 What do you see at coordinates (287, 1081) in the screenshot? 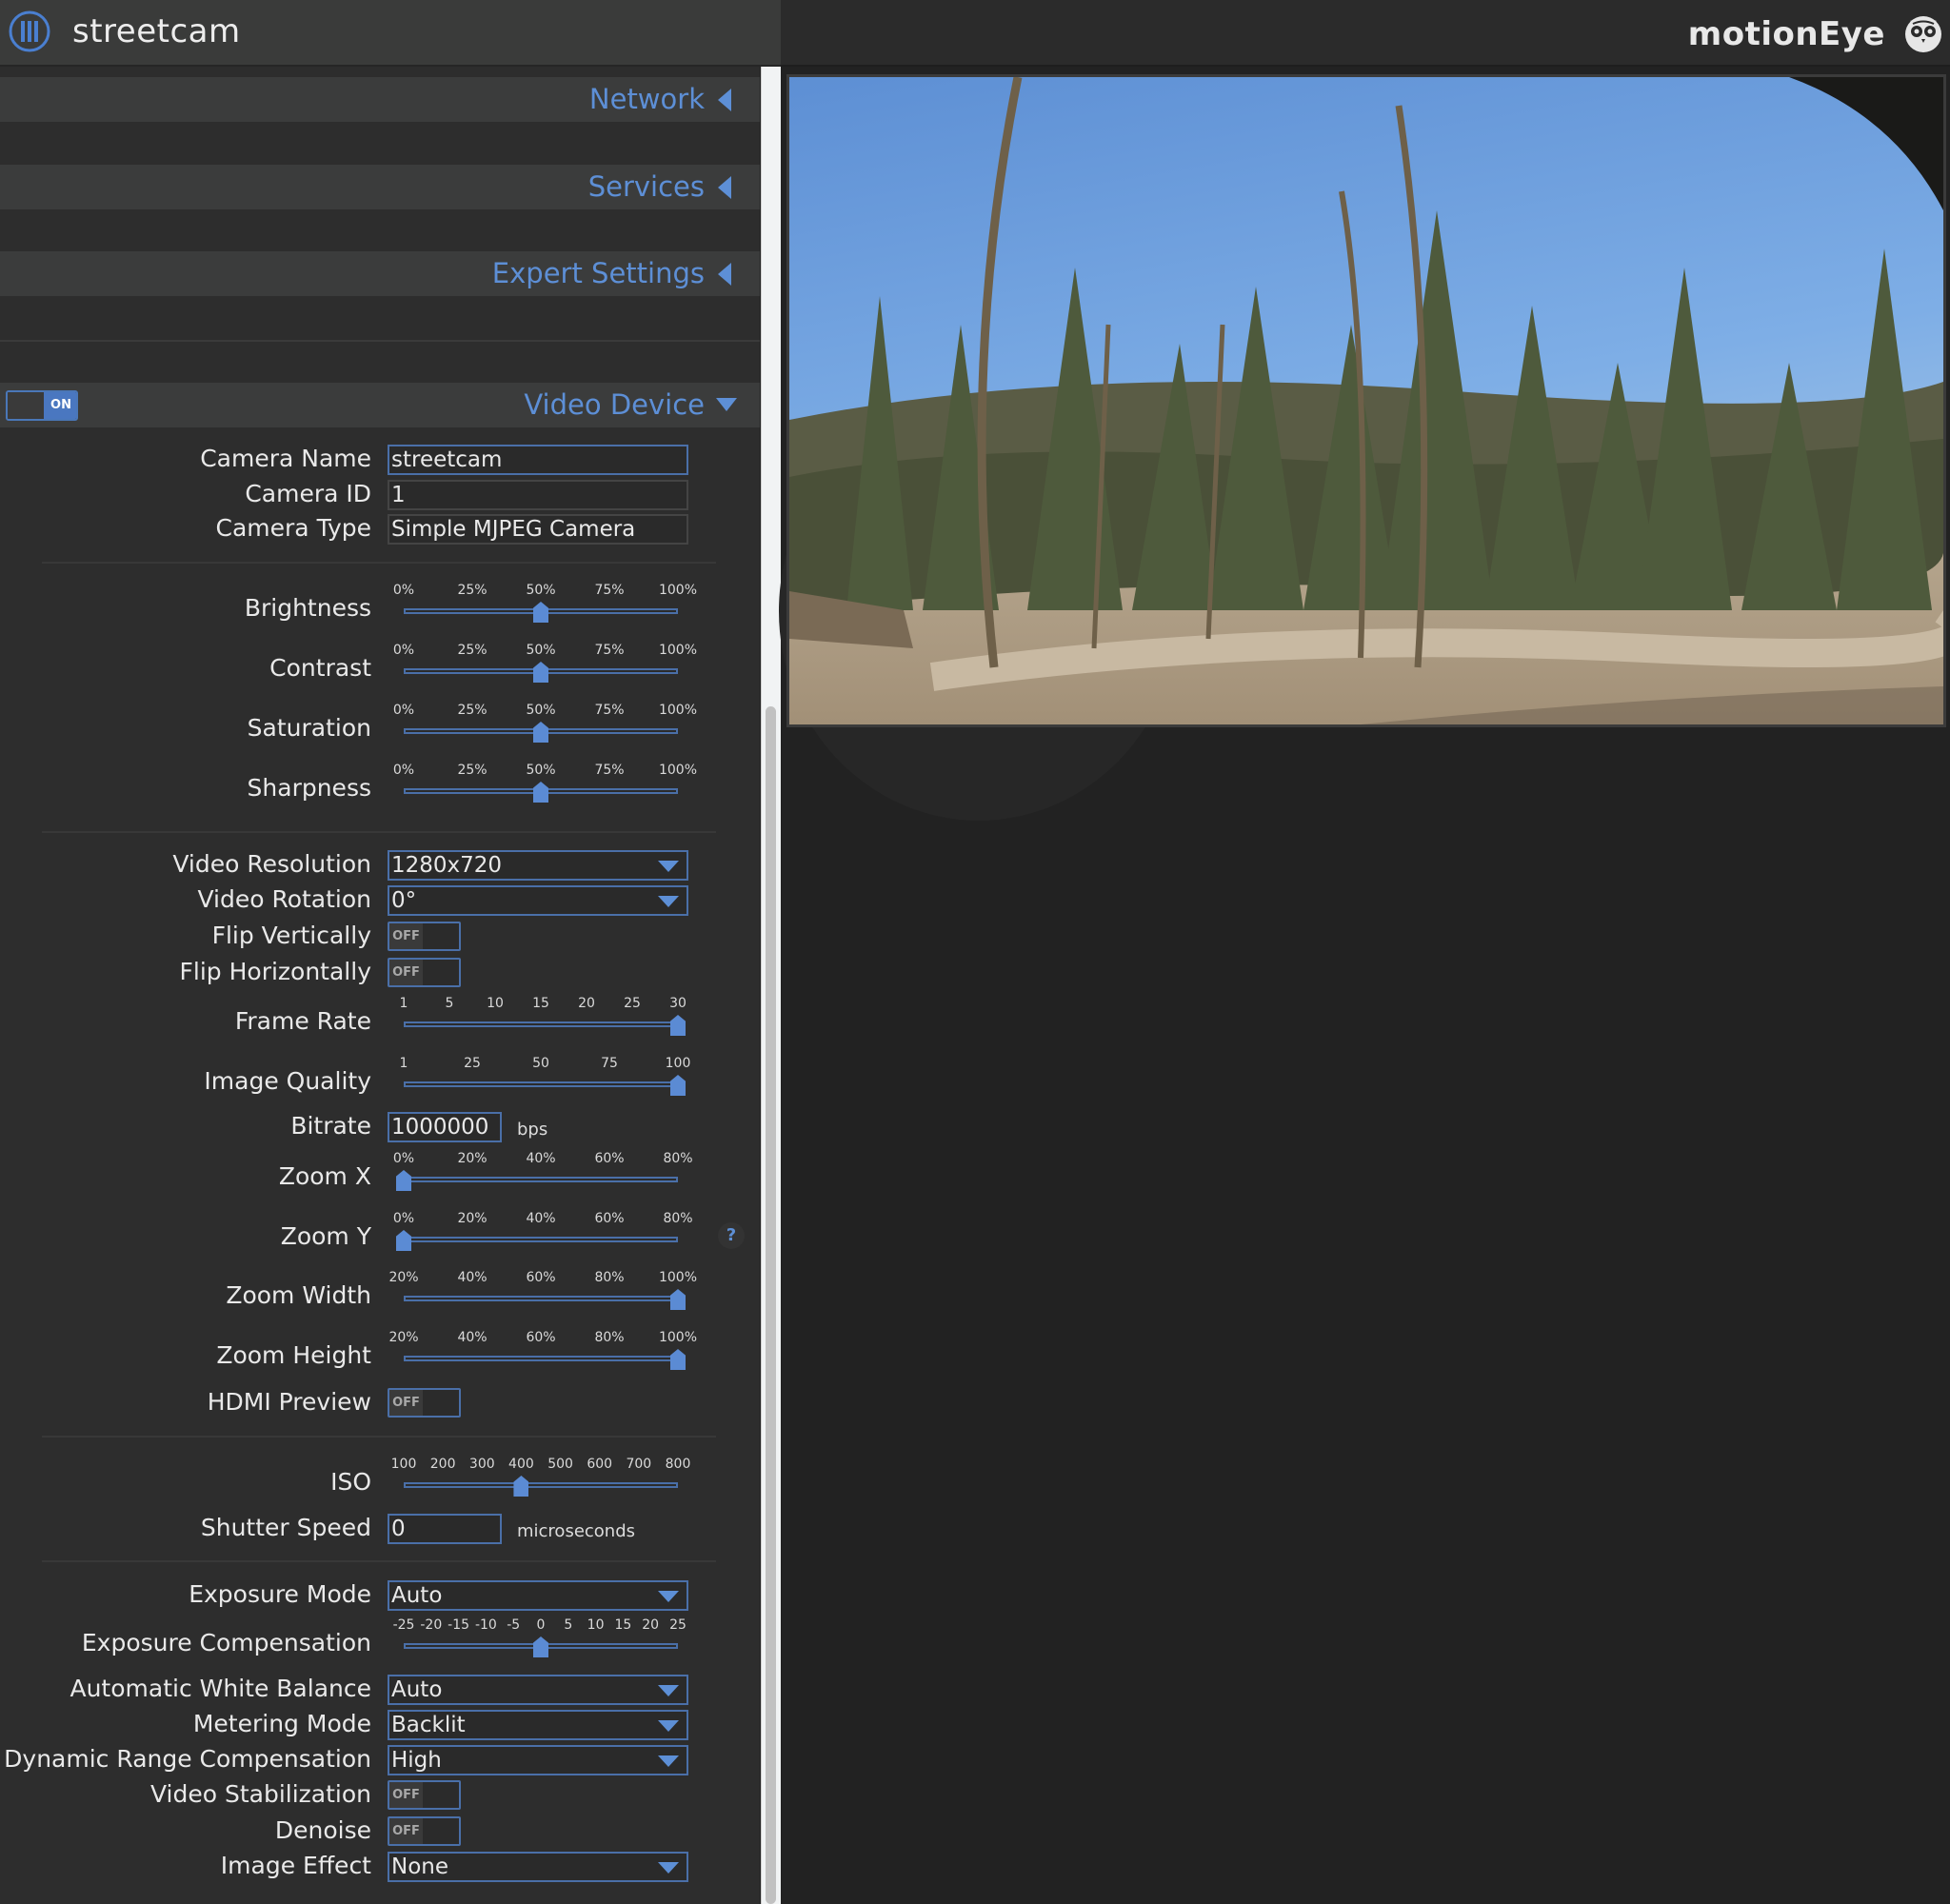
I see `image-quality-label: Image Quality` at bounding box center [287, 1081].